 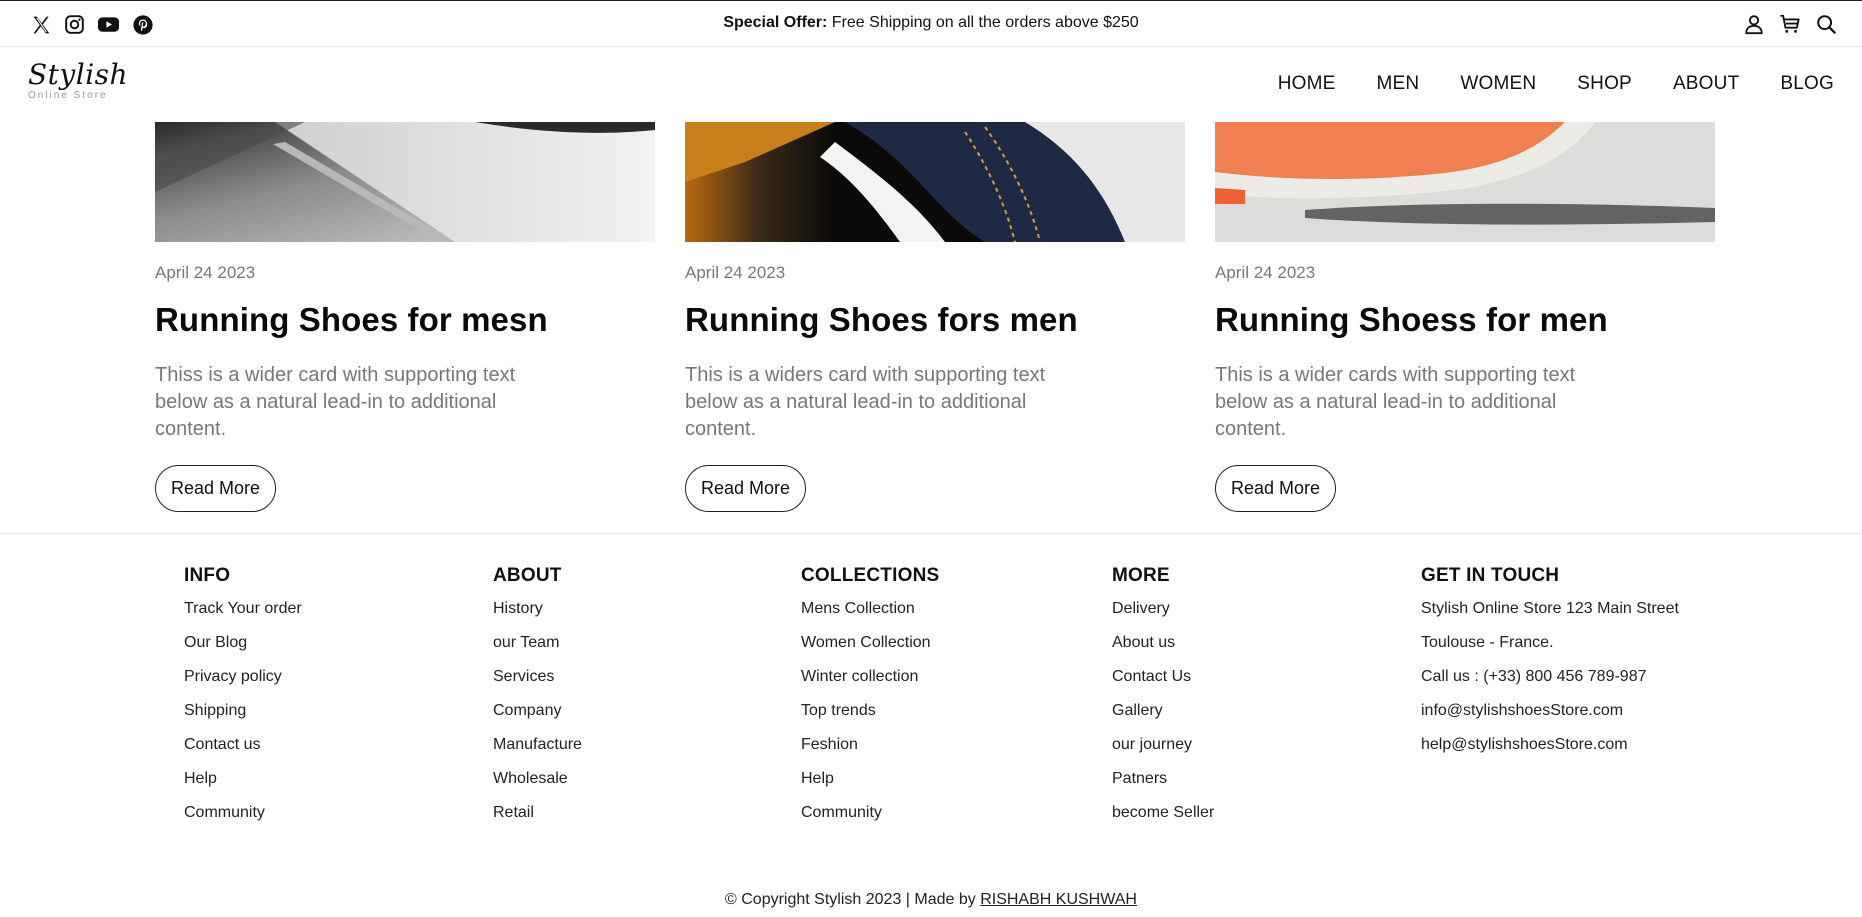 What do you see at coordinates (1141, 575) in the screenshot?
I see `footer-heading: MORE` at bounding box center [1141, 575].